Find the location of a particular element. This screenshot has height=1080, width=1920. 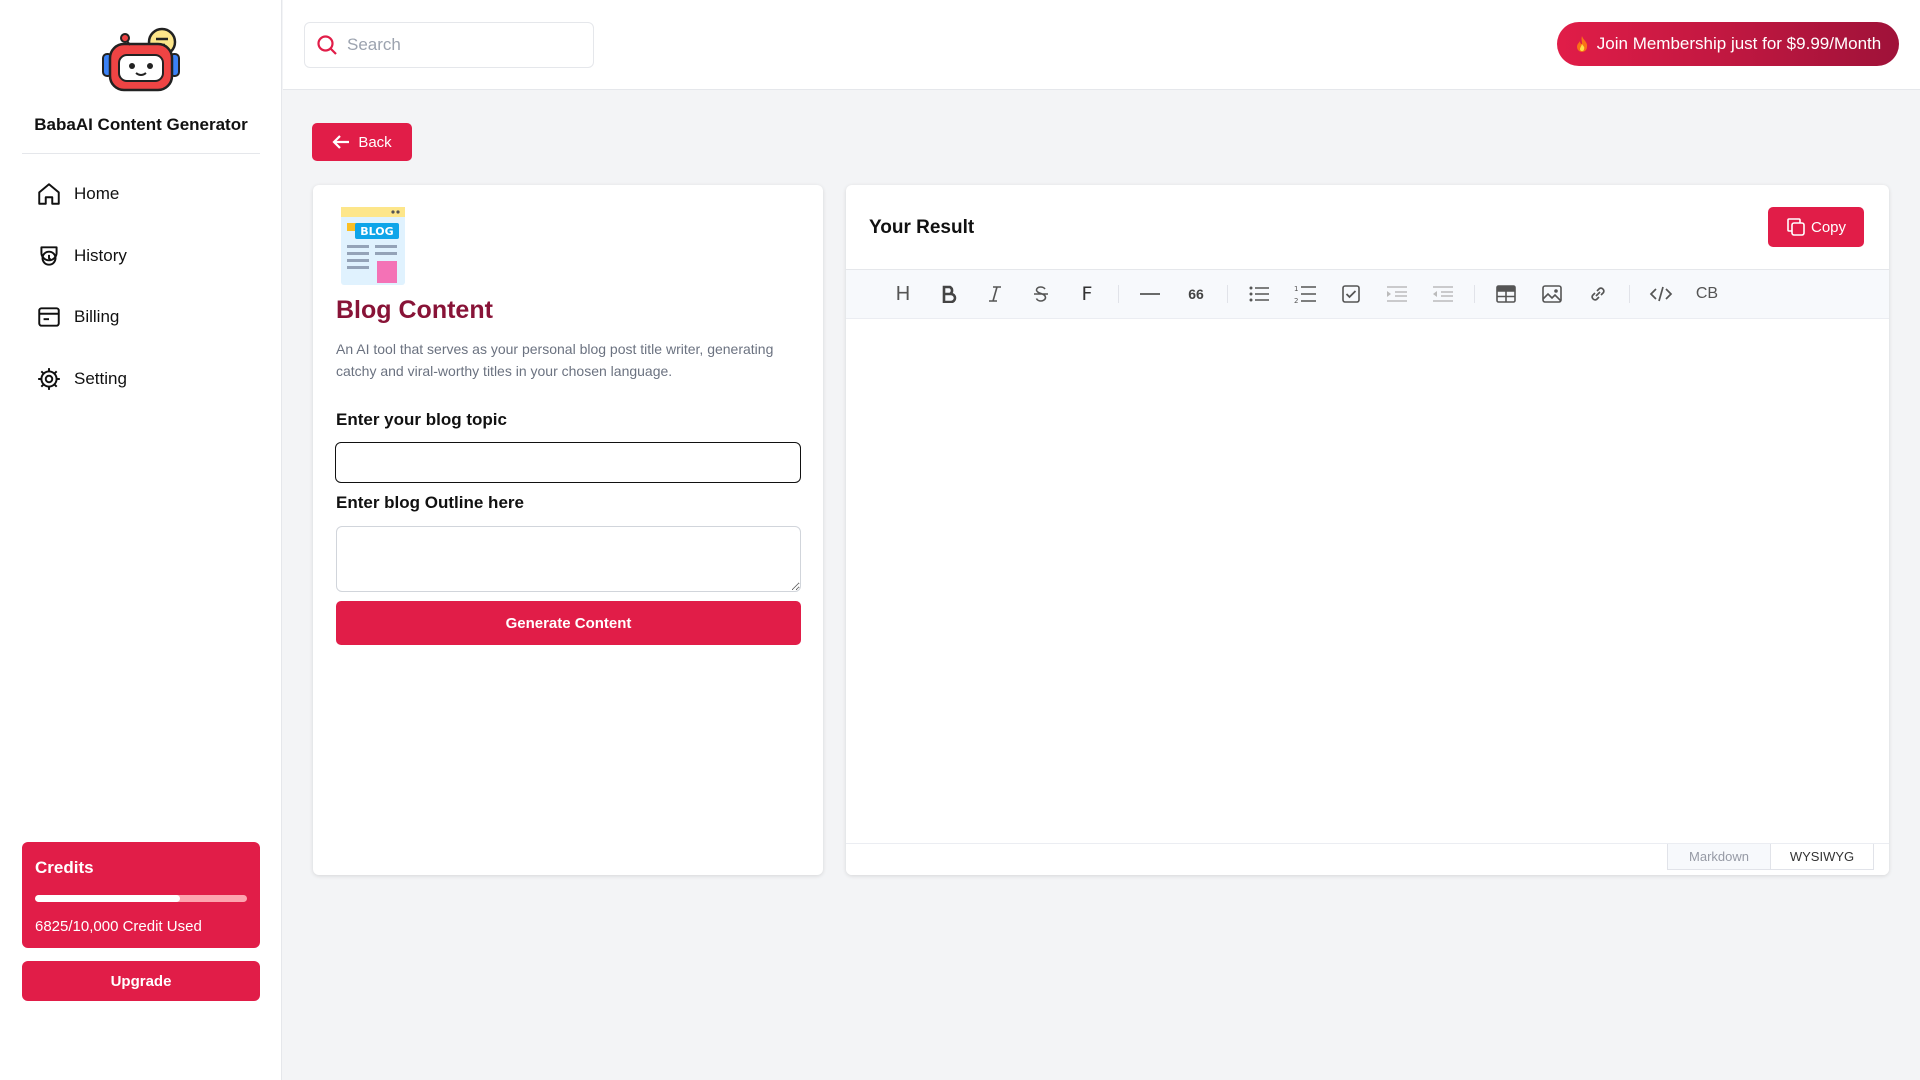

font-button: F is located at coordinates (1087, 294).